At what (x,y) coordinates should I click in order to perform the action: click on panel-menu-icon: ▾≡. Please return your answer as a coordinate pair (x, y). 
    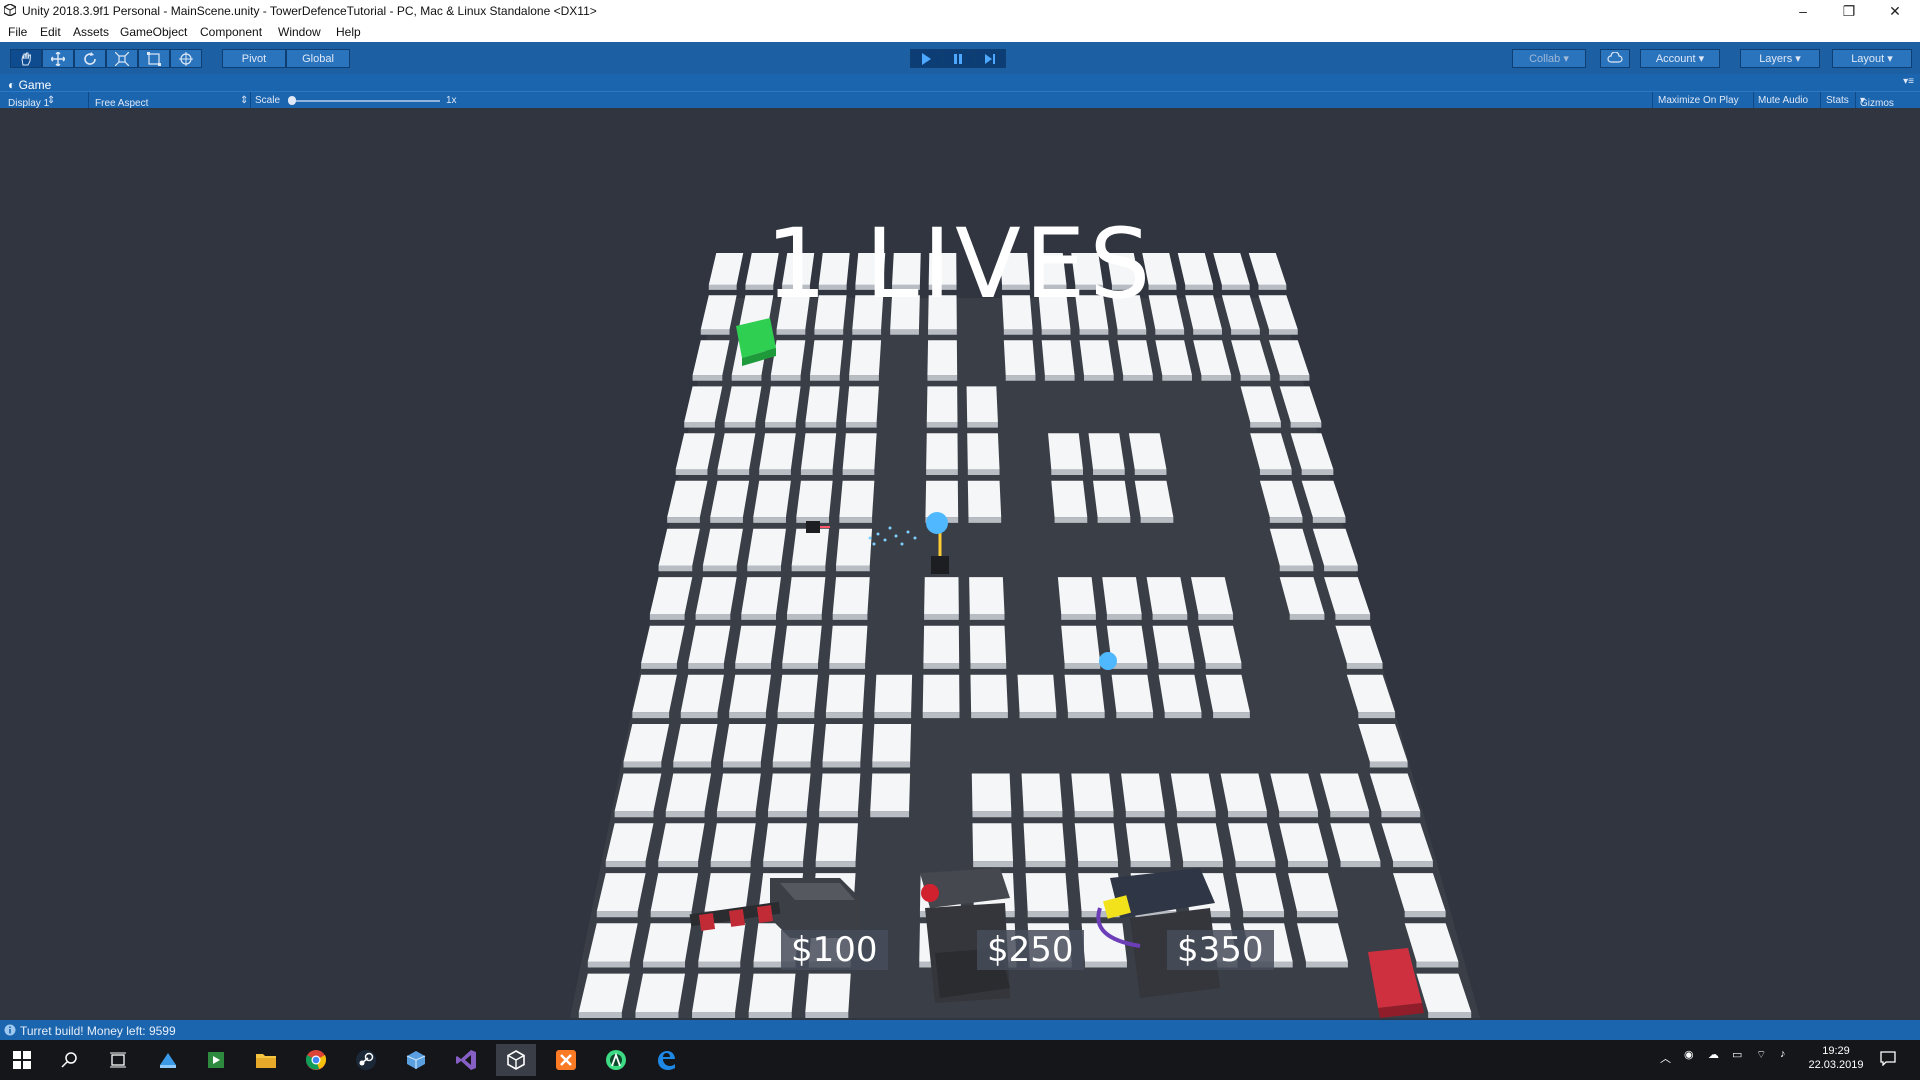
    Looking at the image, I should click on (1908, 81).